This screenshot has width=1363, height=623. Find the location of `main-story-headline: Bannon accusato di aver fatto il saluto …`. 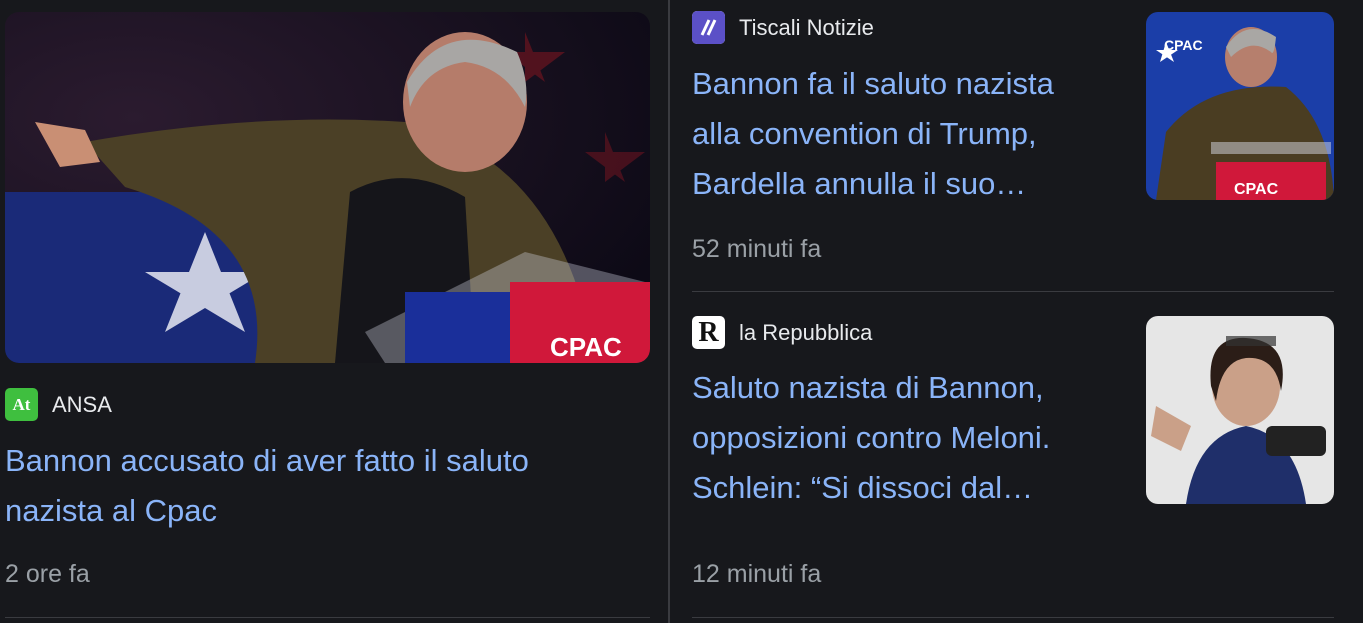

main-story-headline: Bannon accusato di aver fatto il saluto … is located at coordinates (305, 486).